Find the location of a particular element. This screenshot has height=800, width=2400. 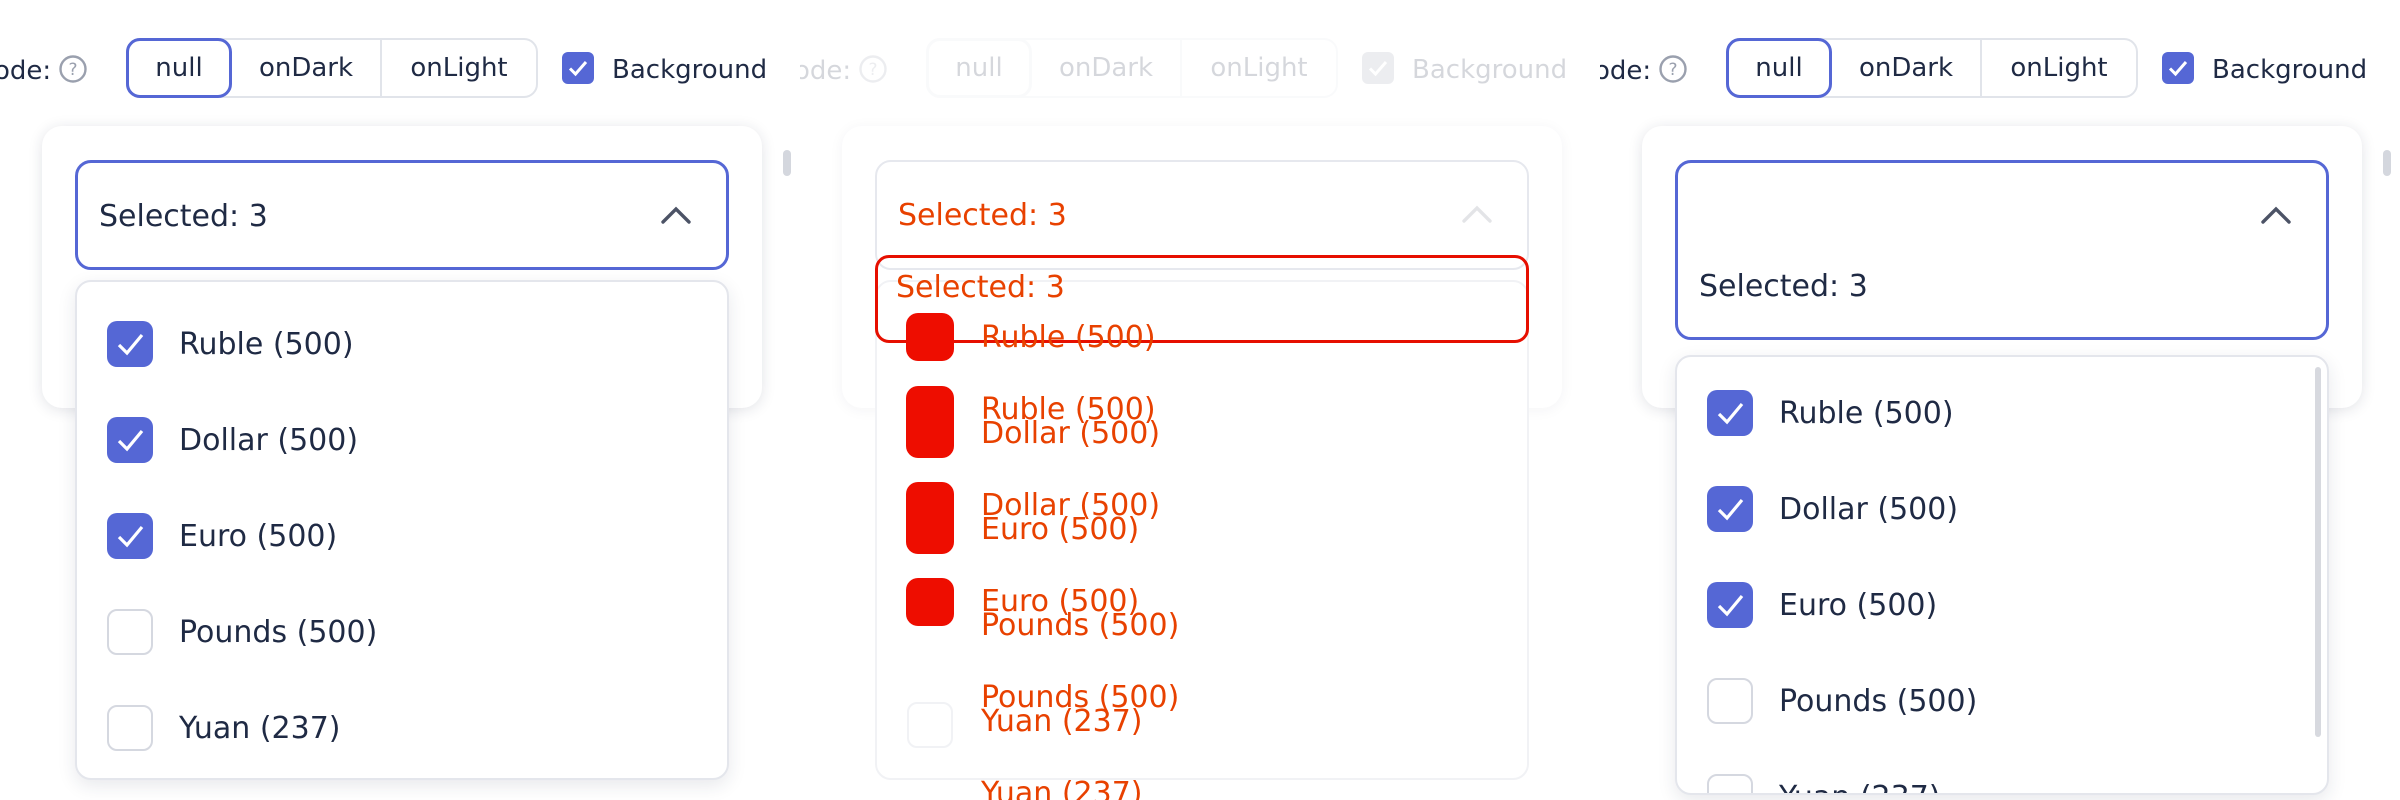

diff-option-label: Euro (500) is located at coordinates (1060, 529).